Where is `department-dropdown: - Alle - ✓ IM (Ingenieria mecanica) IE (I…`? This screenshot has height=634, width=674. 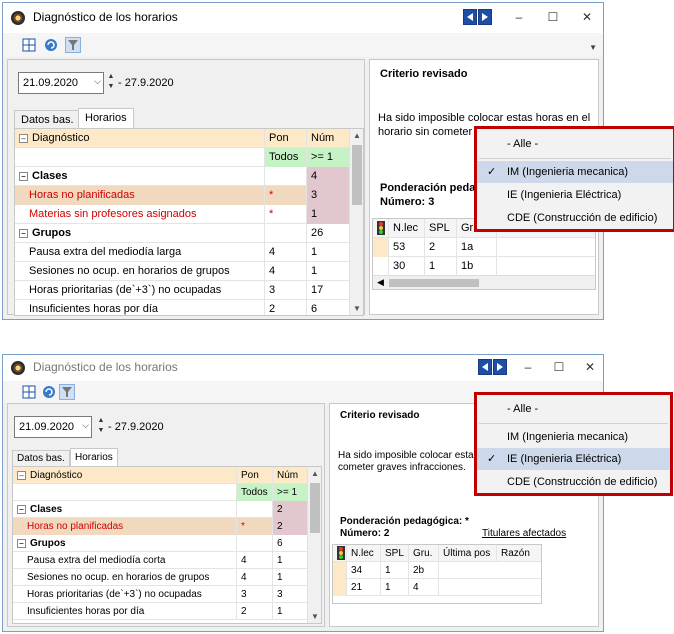 department-dropdown: - Alle - ✓ IM (Ingenieria mecanica) IE (I… is located at coordinates (574, 179).